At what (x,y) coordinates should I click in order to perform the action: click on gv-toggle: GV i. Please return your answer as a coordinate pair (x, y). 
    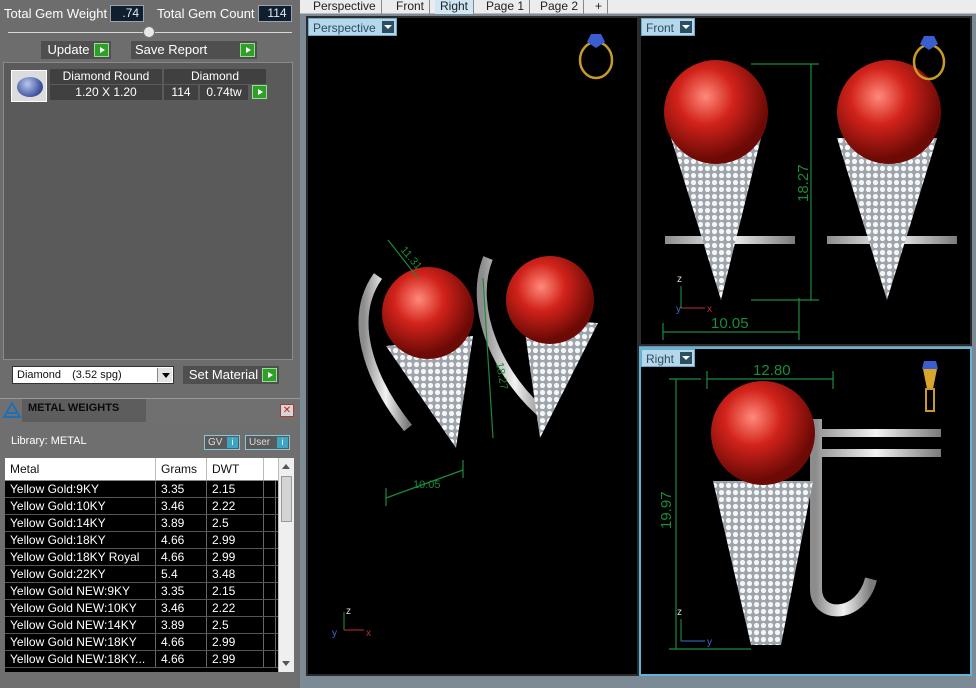
    Looking at the image, I should click on (222, 442).